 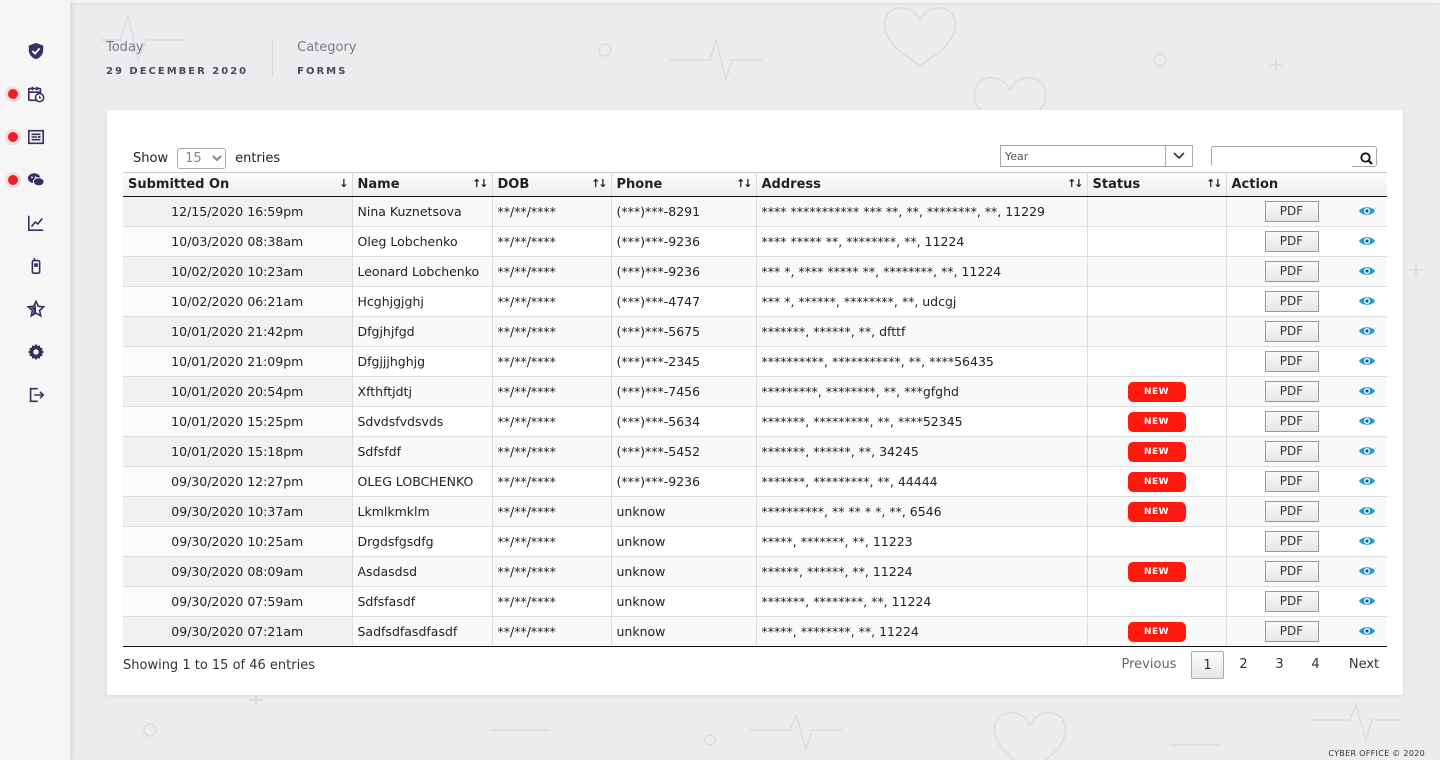 I want to click on sidebar-item-analytics, so click(x=35, y=223).